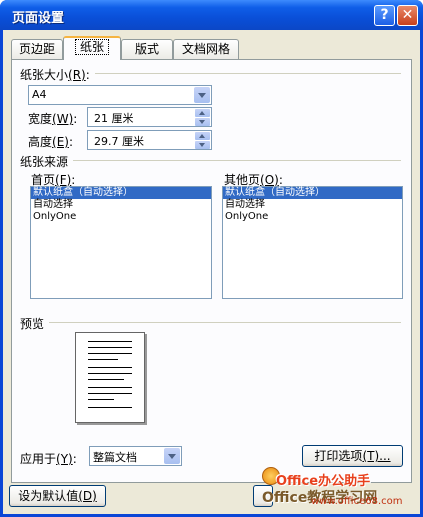 This screenshot has height=517, width=423. I want to click on first-page-tray-list: 默认纸盒（自动选择） 自动选择 OnlyOne, so click(121, 242).